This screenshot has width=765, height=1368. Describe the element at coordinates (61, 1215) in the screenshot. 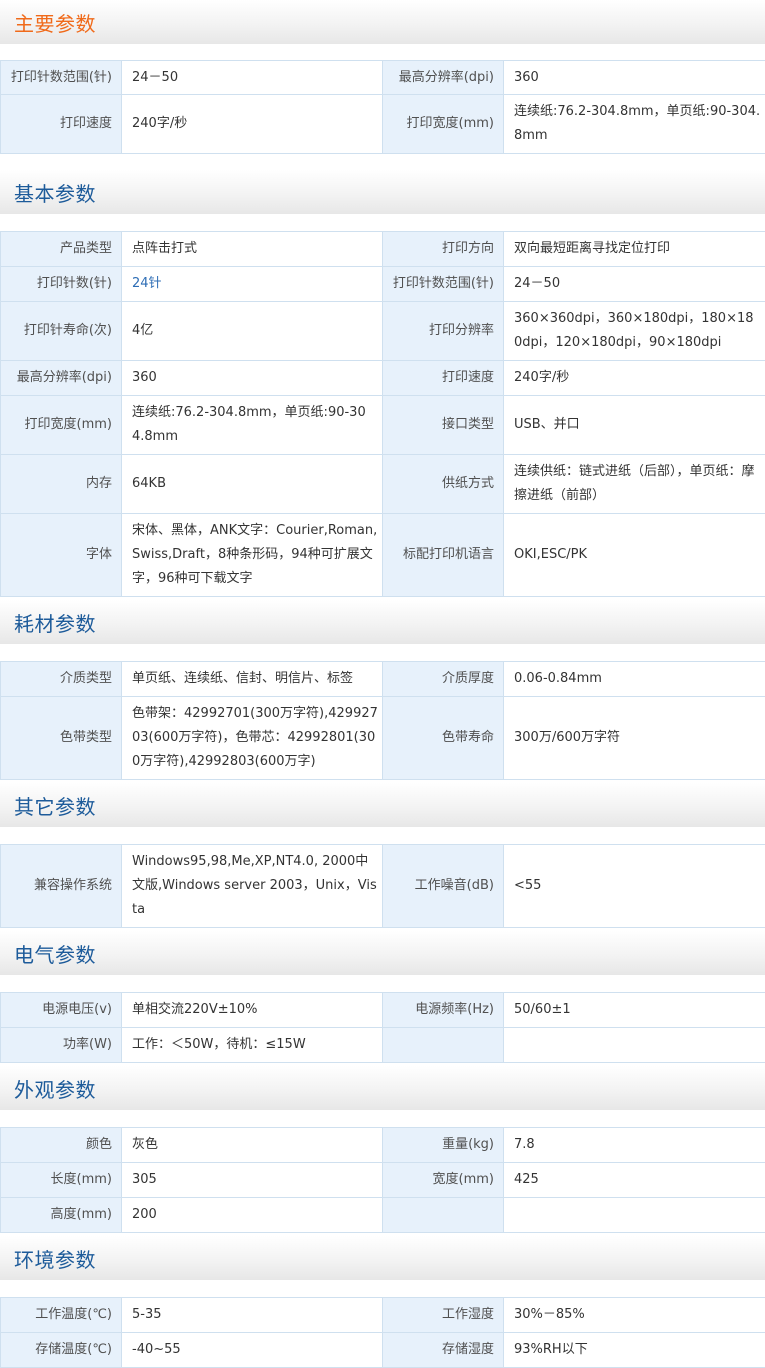

I see `spec-label: 高度(mm)` at that location.